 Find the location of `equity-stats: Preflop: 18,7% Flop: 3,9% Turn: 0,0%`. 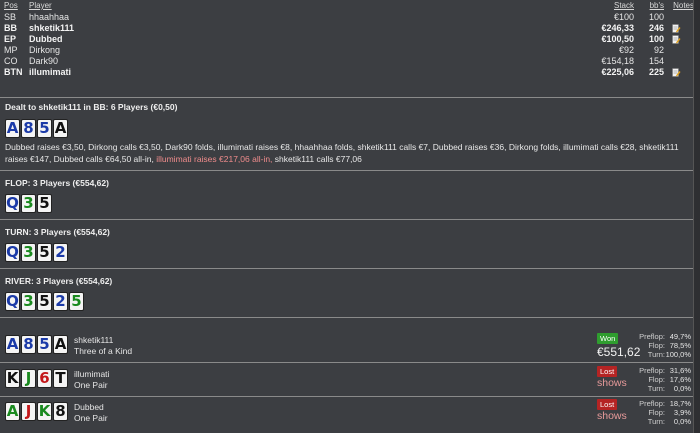

equity-stats: Preflop: 18,7% Flop: 3,9% Turn: 0,0% is located at coordinates (663, 412).